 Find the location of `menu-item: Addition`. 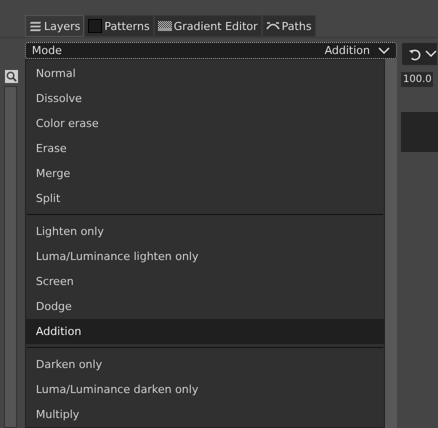

menu-item: Addition is located at coordinates (205, 331).